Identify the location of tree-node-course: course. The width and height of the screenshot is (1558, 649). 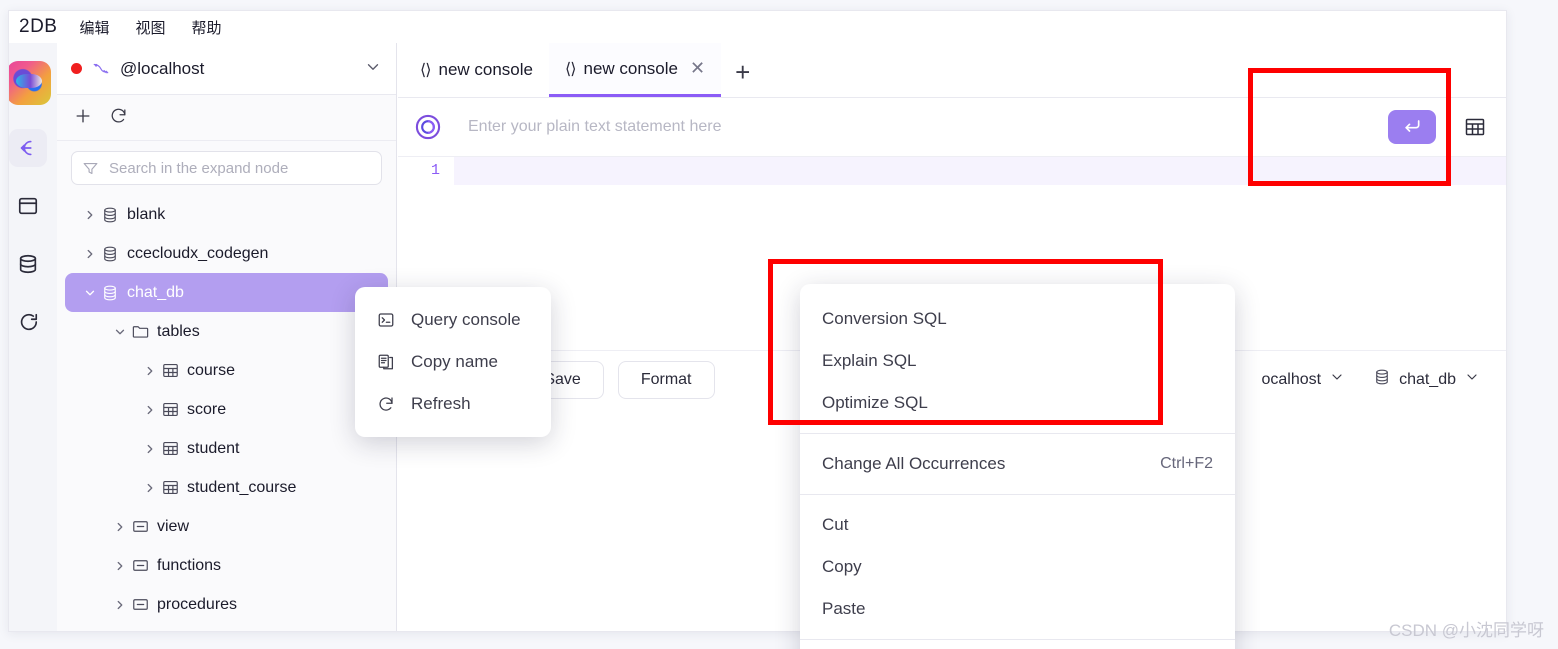
(226, 370).